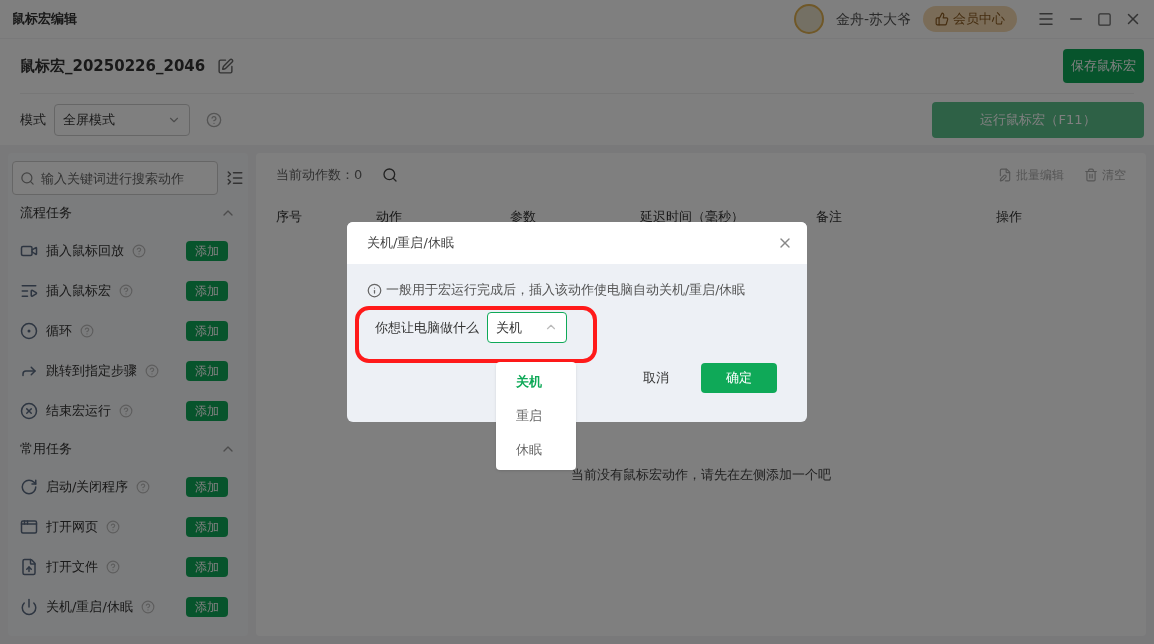  I want to click on search-field: 输入关键词进行搜索动作, so click(115, 178).